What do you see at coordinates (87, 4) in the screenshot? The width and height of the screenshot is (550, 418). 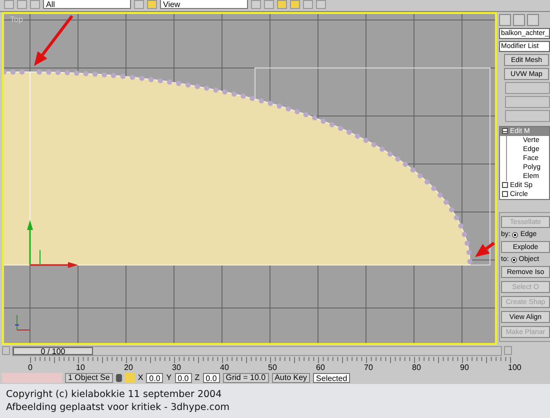 I see `selection-filter-dropdown: All` at bounding box center [87, 4].